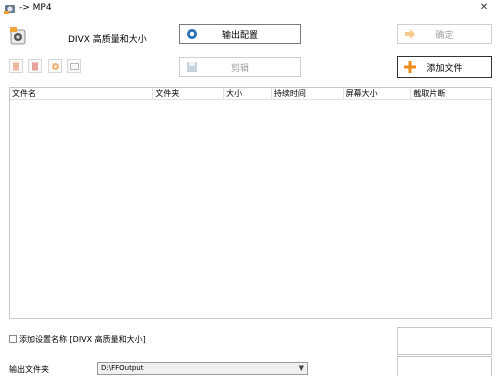 Image resolution: width=500 pixels, height=377 pixels. I want to click on file-add-icon, so click(15, 66).